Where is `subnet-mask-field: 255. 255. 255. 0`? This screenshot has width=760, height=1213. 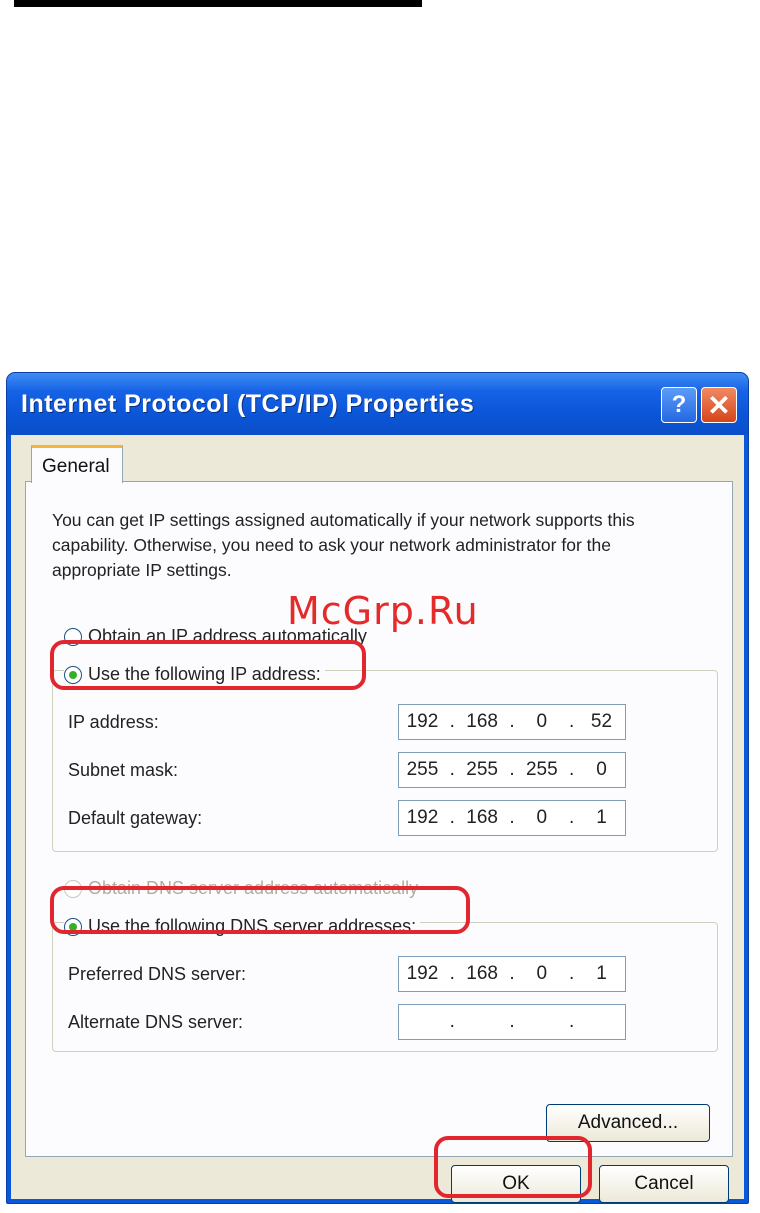 subnet-mask-field: 255. 255. 255. 0 is located at coordinates (512, 770).